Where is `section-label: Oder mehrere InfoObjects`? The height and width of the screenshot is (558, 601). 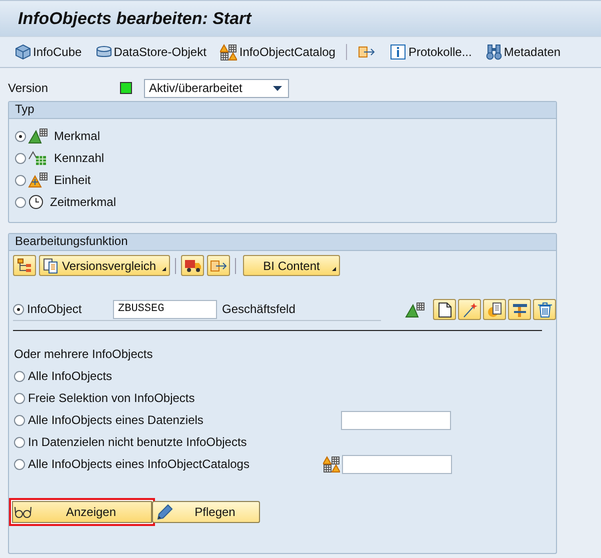 section-label: Oder mehrere InfoObjects is located at coordinates (84, 354).